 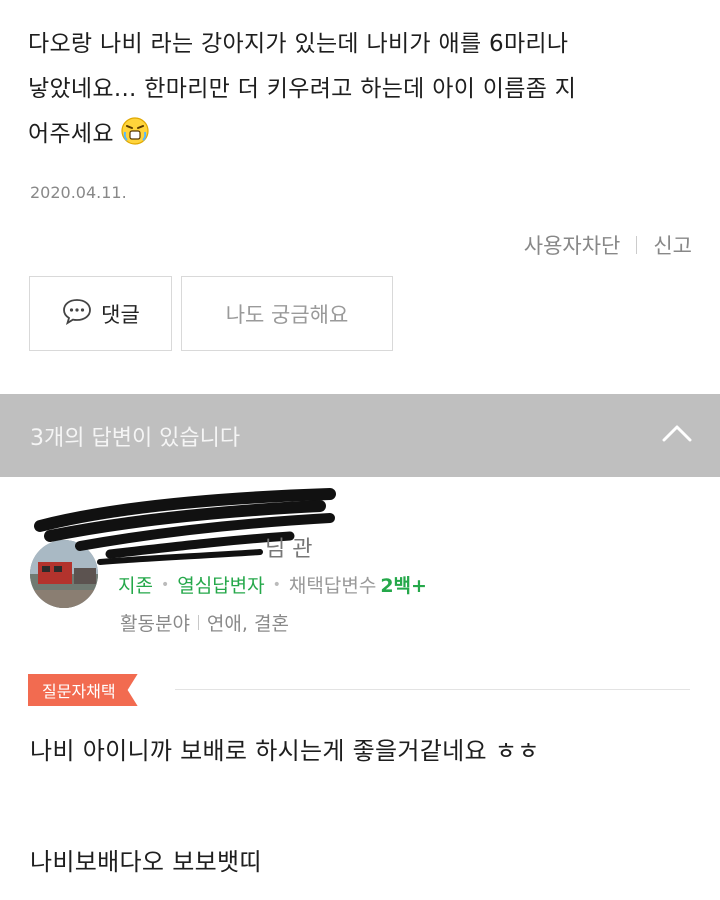 What do you see at coordinates (204, 622) in the screenshot?
I see `answerer-activity-field: 활동분야 연애, 결혼` at bounding box center [204, 622].